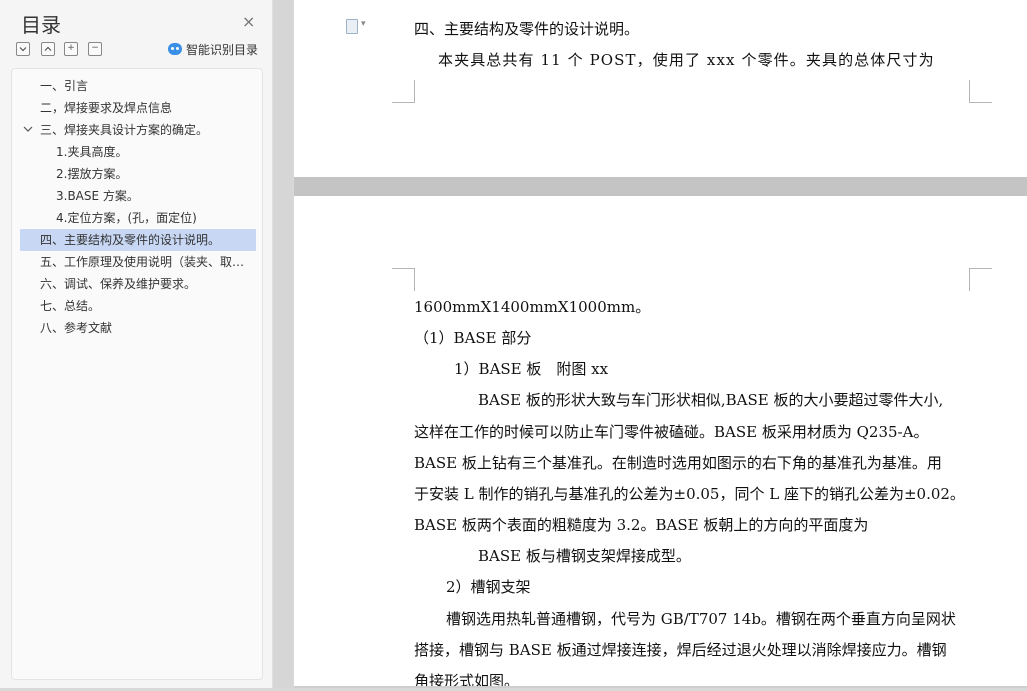  Describe the element at coordinates (48, 49) in the screenshot. I see `expand-up-icon` at that location.